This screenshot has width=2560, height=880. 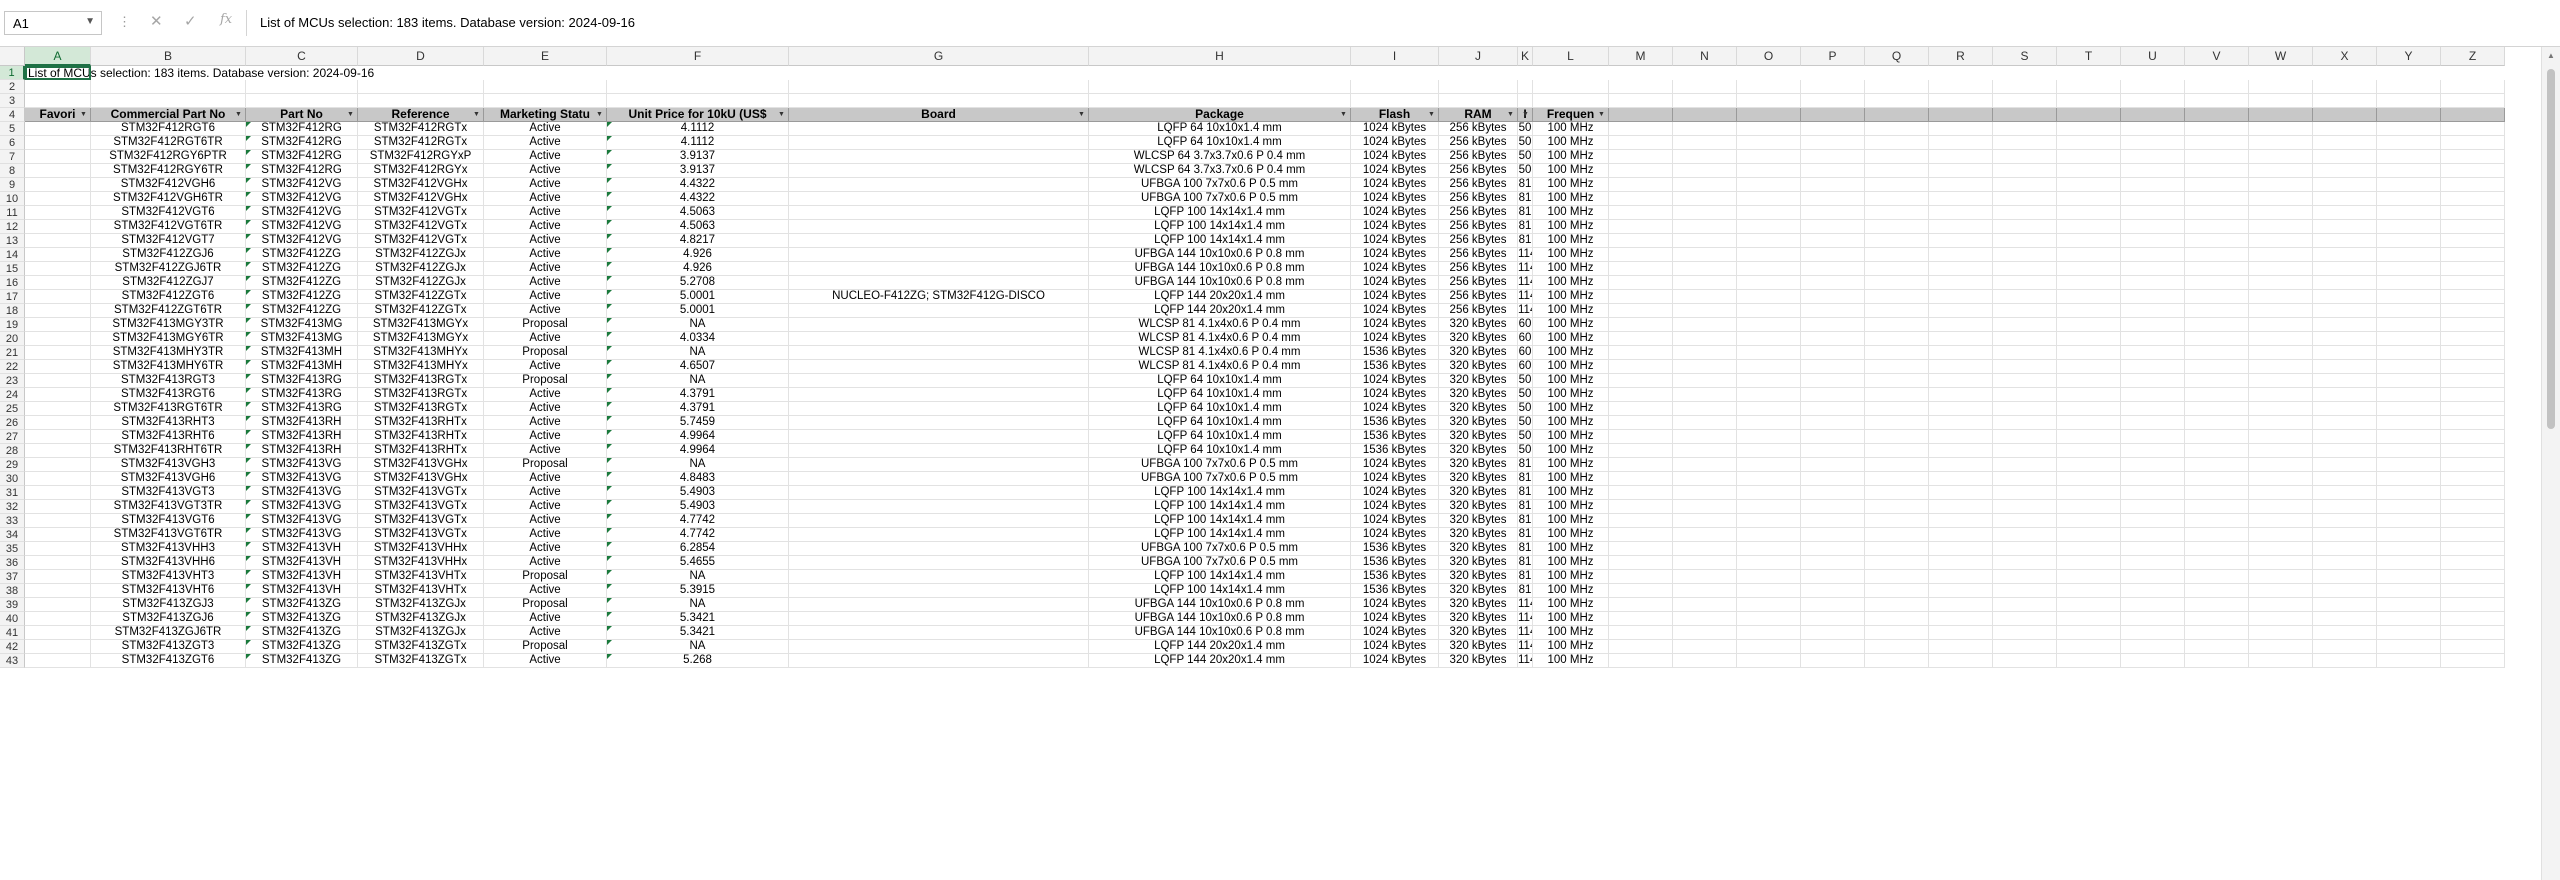 I want to click on grid-cell: STM32F413RH, so click(x=302, y=437).